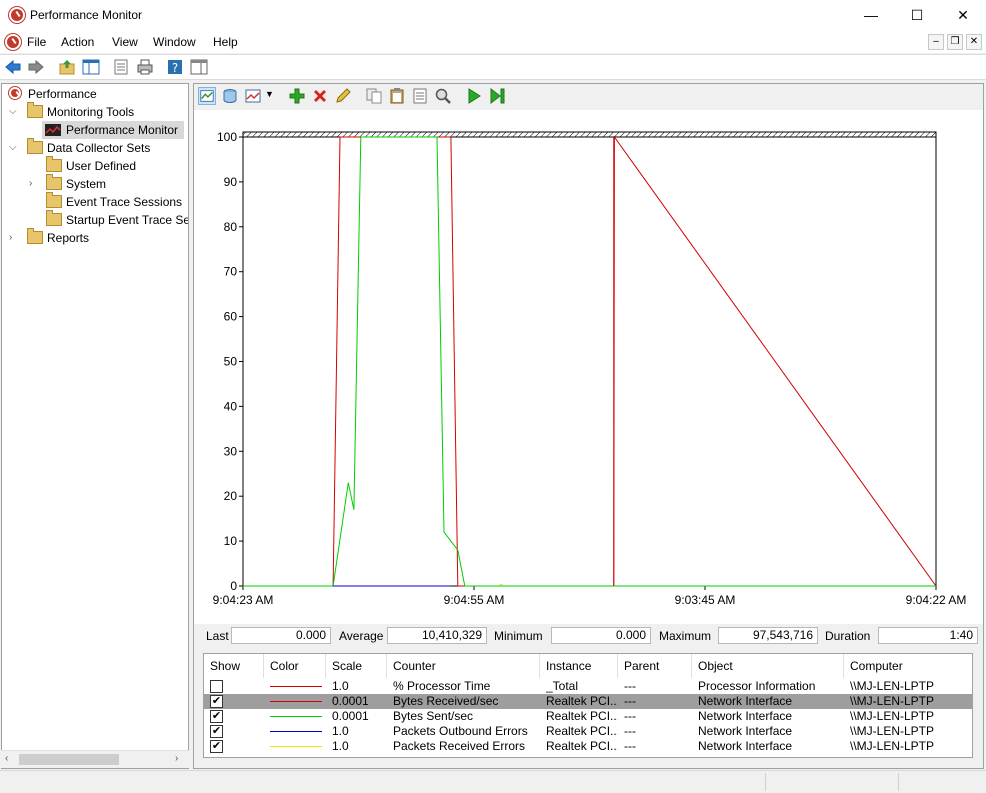 The width and height of the screenshot is (986, 793). Describe the element at coordinates (295, 666) in the screenshot. I see `column-header-color: Color` at that location.